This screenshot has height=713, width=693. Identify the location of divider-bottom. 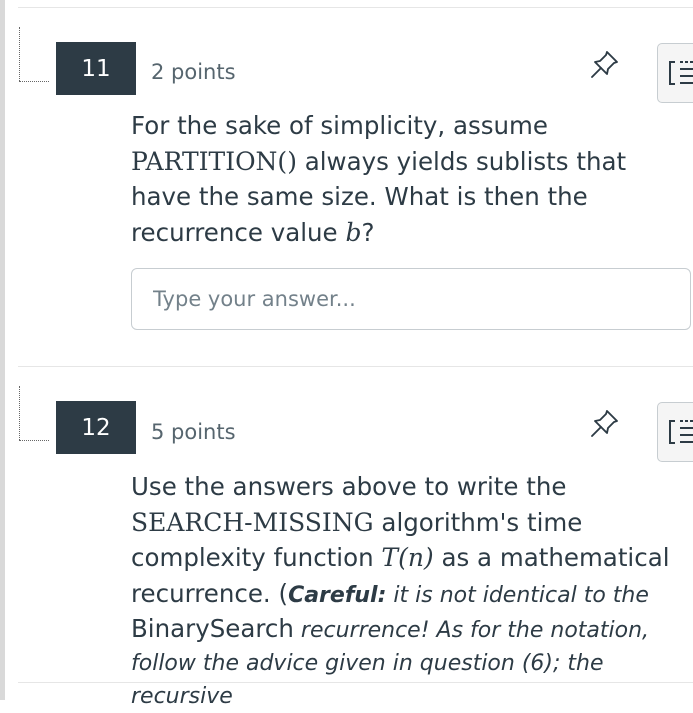
(355, 682).